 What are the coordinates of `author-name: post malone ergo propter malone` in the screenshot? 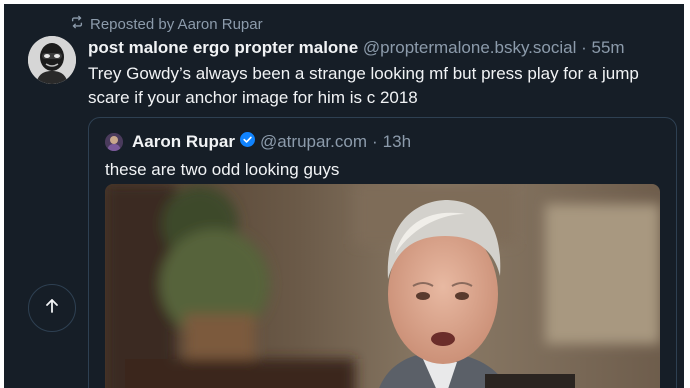 It's located at (223, 47).